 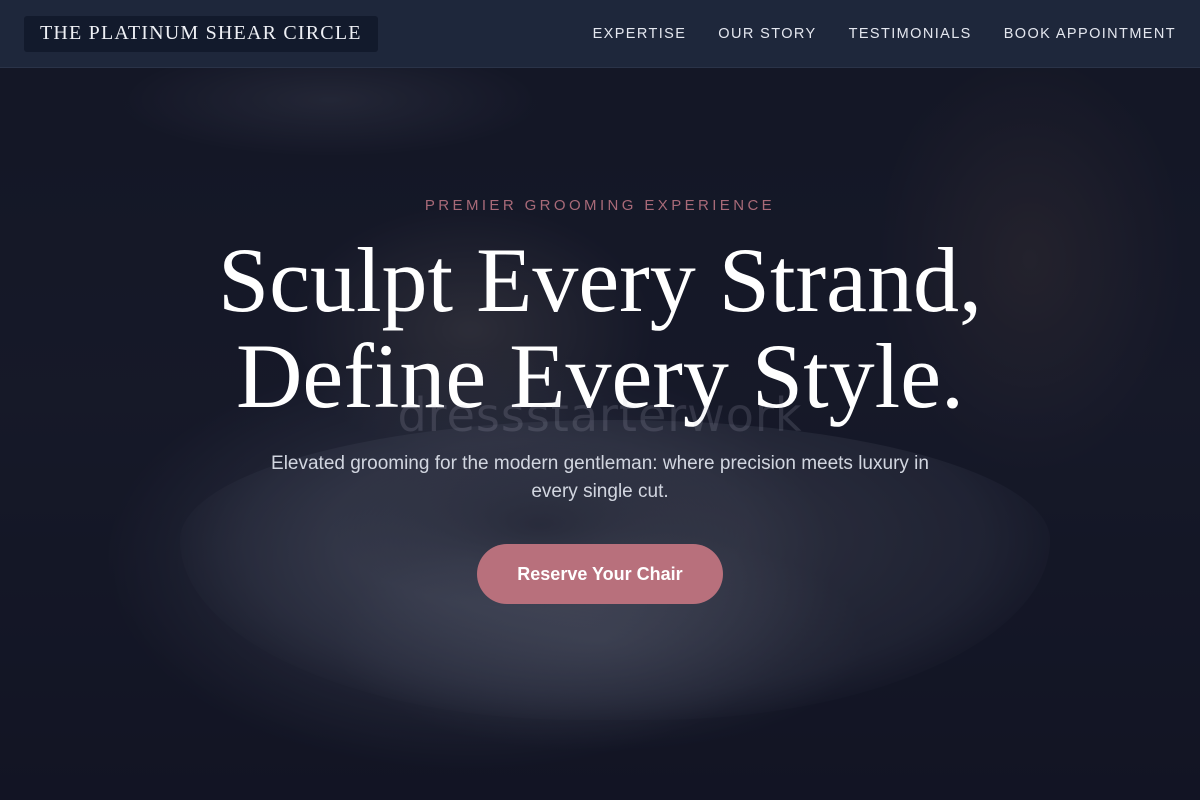 I want to click on hero-headline-line-1: Sculpt Every Strand,, so click(x=600, y=280).